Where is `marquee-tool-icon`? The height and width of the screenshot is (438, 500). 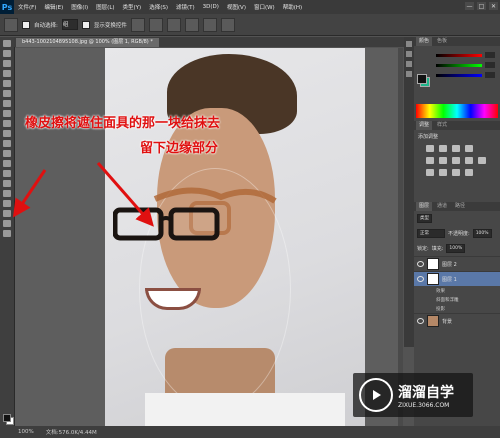 marquee-tool-icon is located at coordinates (7, 53).